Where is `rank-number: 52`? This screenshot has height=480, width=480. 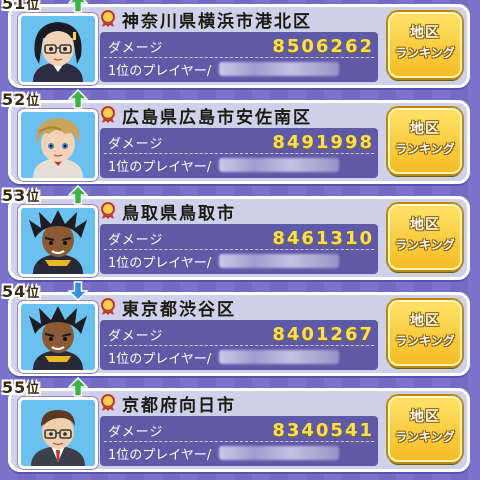
rank-number: 52 is located at coordinates (14, 99).